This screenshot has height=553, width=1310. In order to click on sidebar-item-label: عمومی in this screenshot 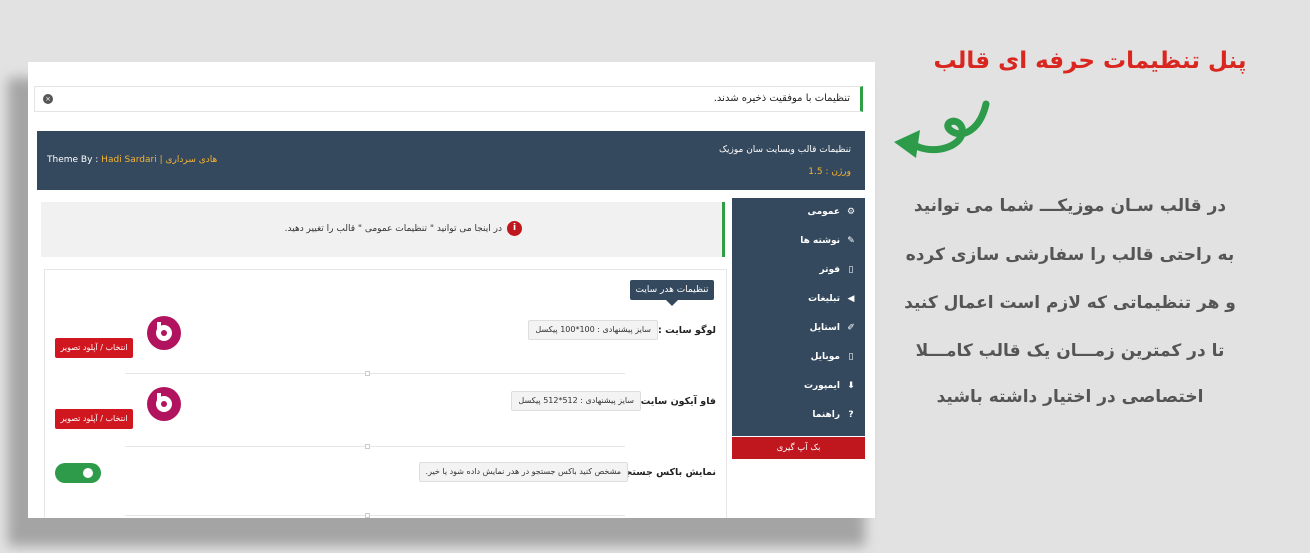, I will do `click(823, 212)`.